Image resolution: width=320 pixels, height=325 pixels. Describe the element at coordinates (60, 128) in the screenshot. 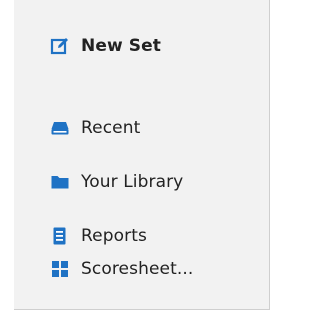

I see `hard-drive-icon` at that location.